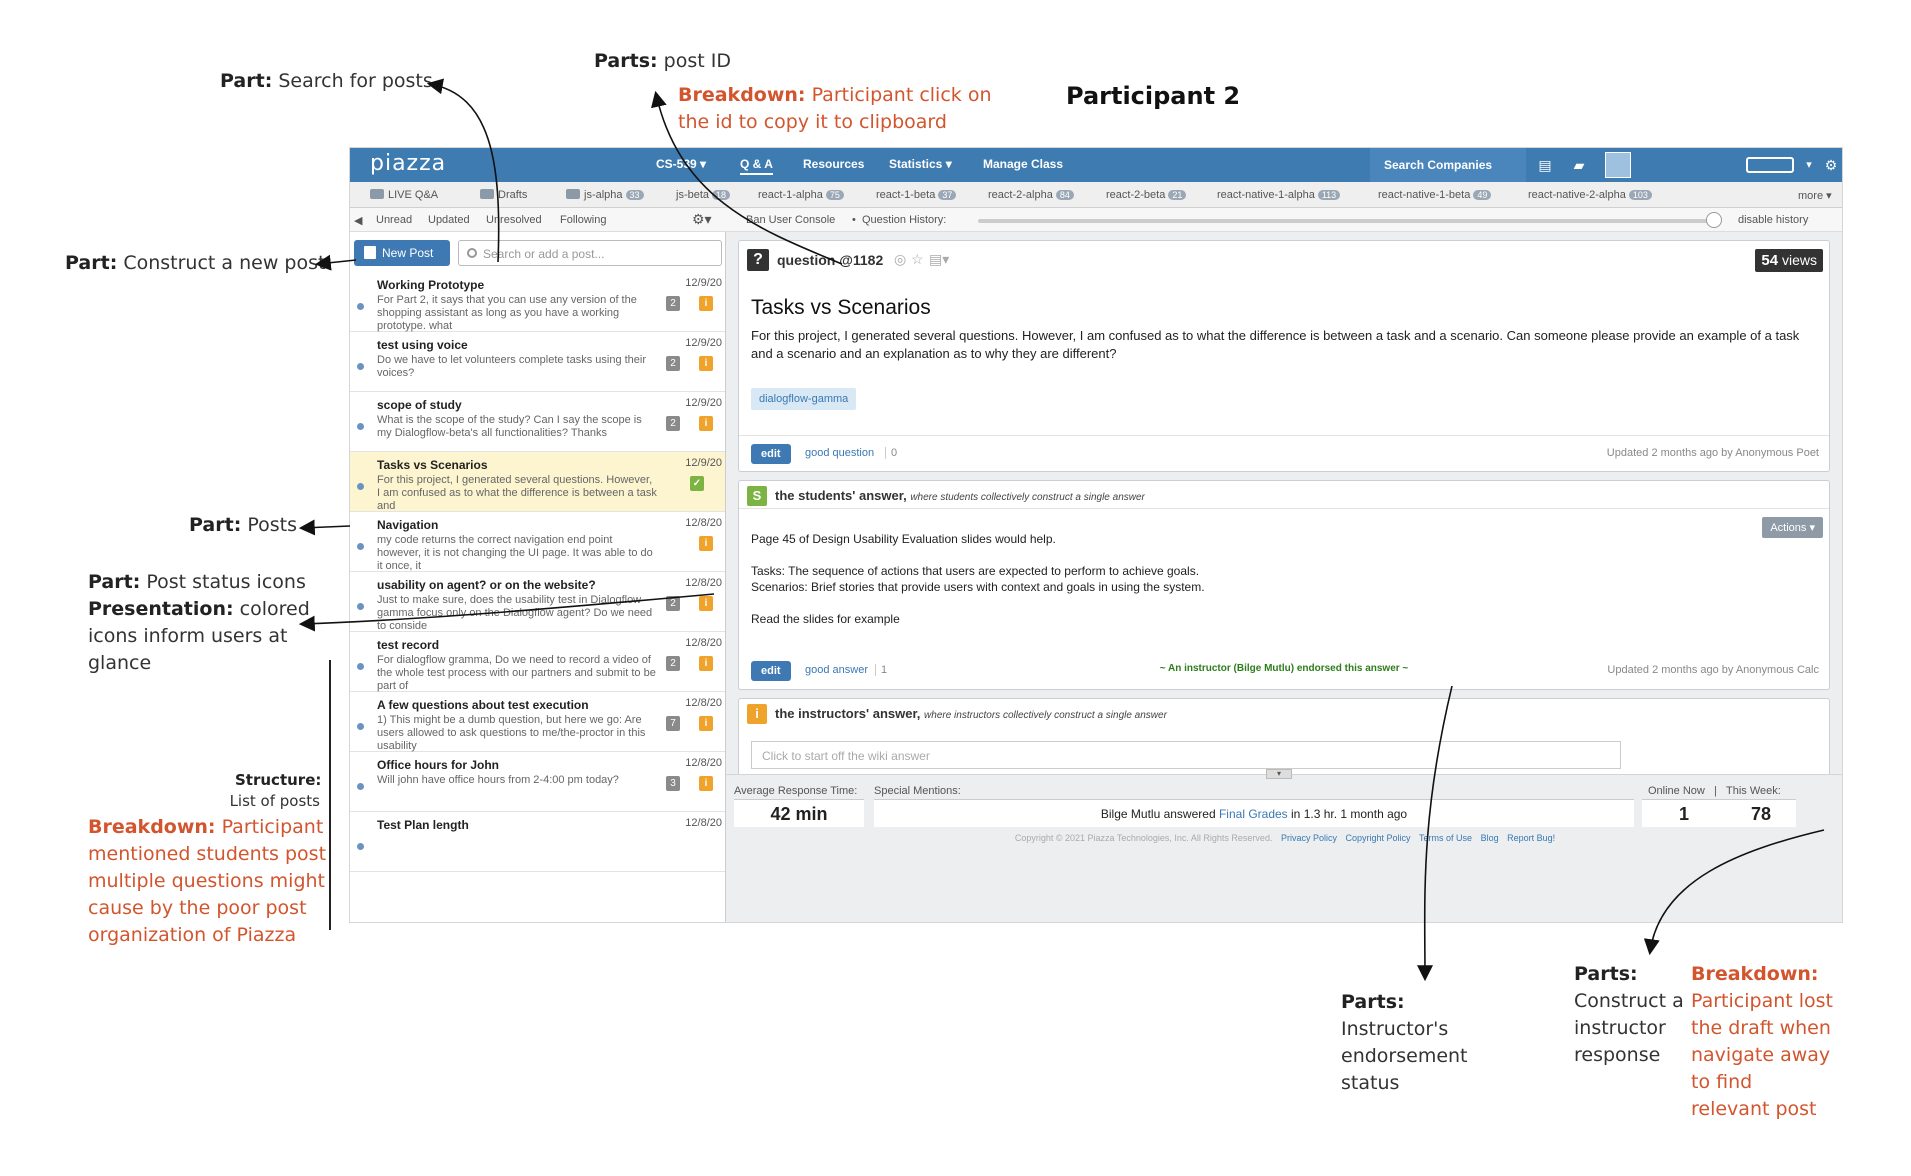  I want to click on folder-react-1-beta: react-1-beta 37, so click(916, 195).